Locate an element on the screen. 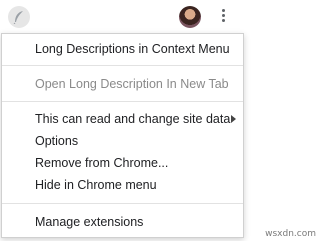 This screenshot has height=241, width=320. extension-toolbar is located at coordinates (123, 17).